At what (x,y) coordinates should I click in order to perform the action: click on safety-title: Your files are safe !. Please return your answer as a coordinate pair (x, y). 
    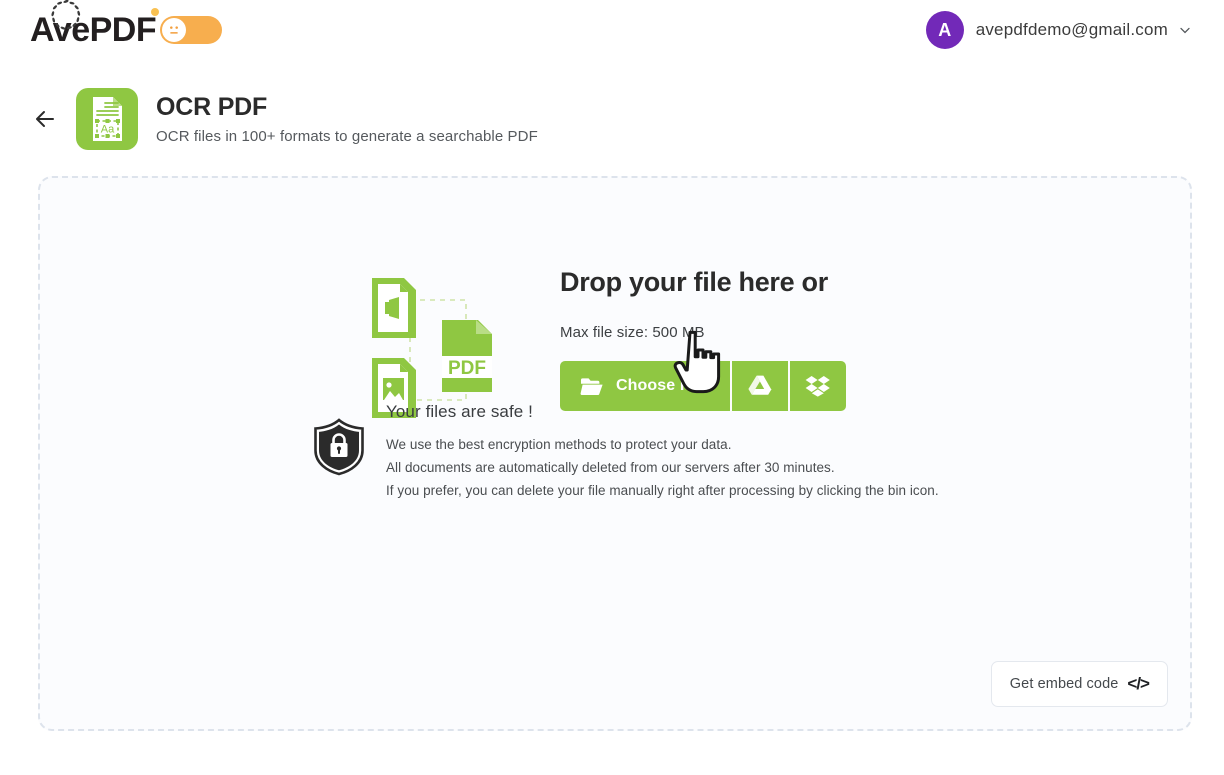
    Looking at the image, I should click on (459, 411).